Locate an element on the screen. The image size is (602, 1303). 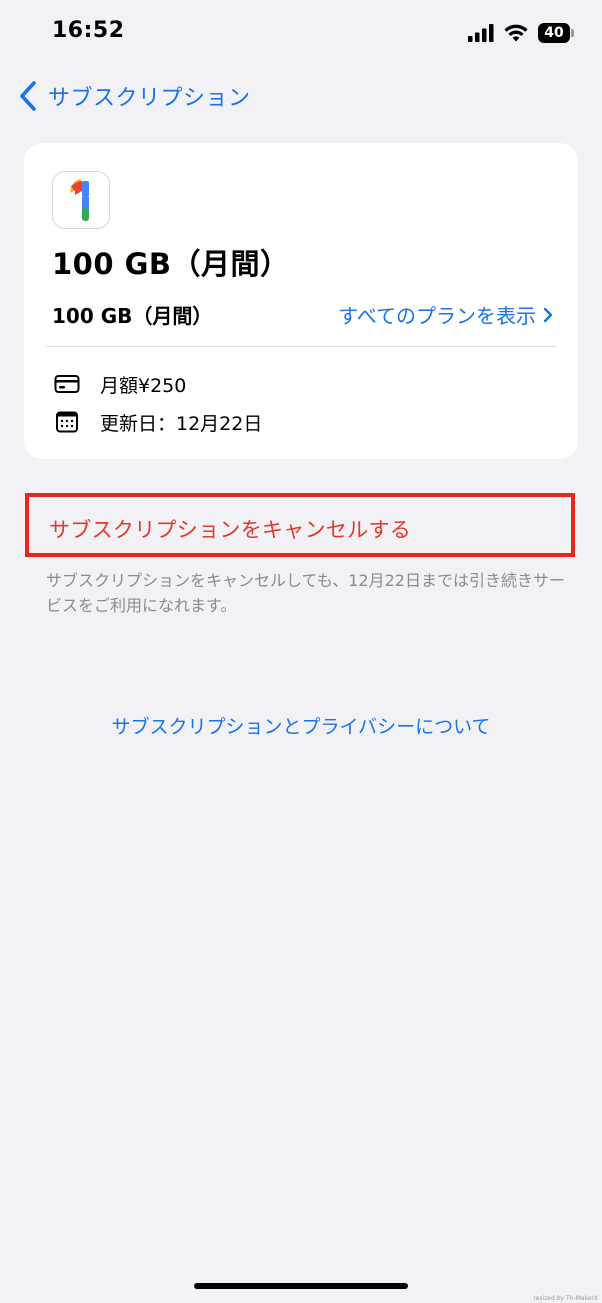
price-text: 月額¥250 is located at coordinates (143, 385).